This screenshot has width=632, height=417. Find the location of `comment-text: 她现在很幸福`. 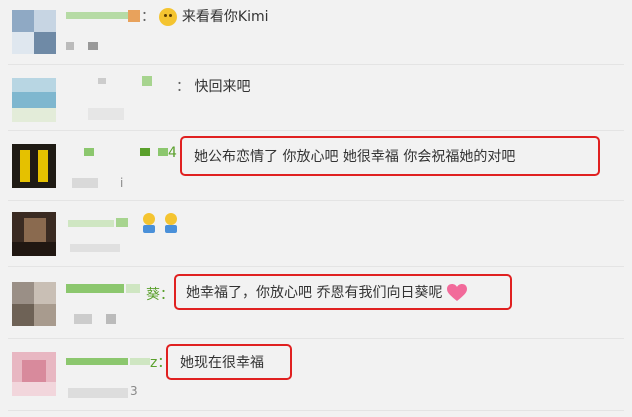

comment-text: 她现在很幸福 is located at coordinates (222, 363).